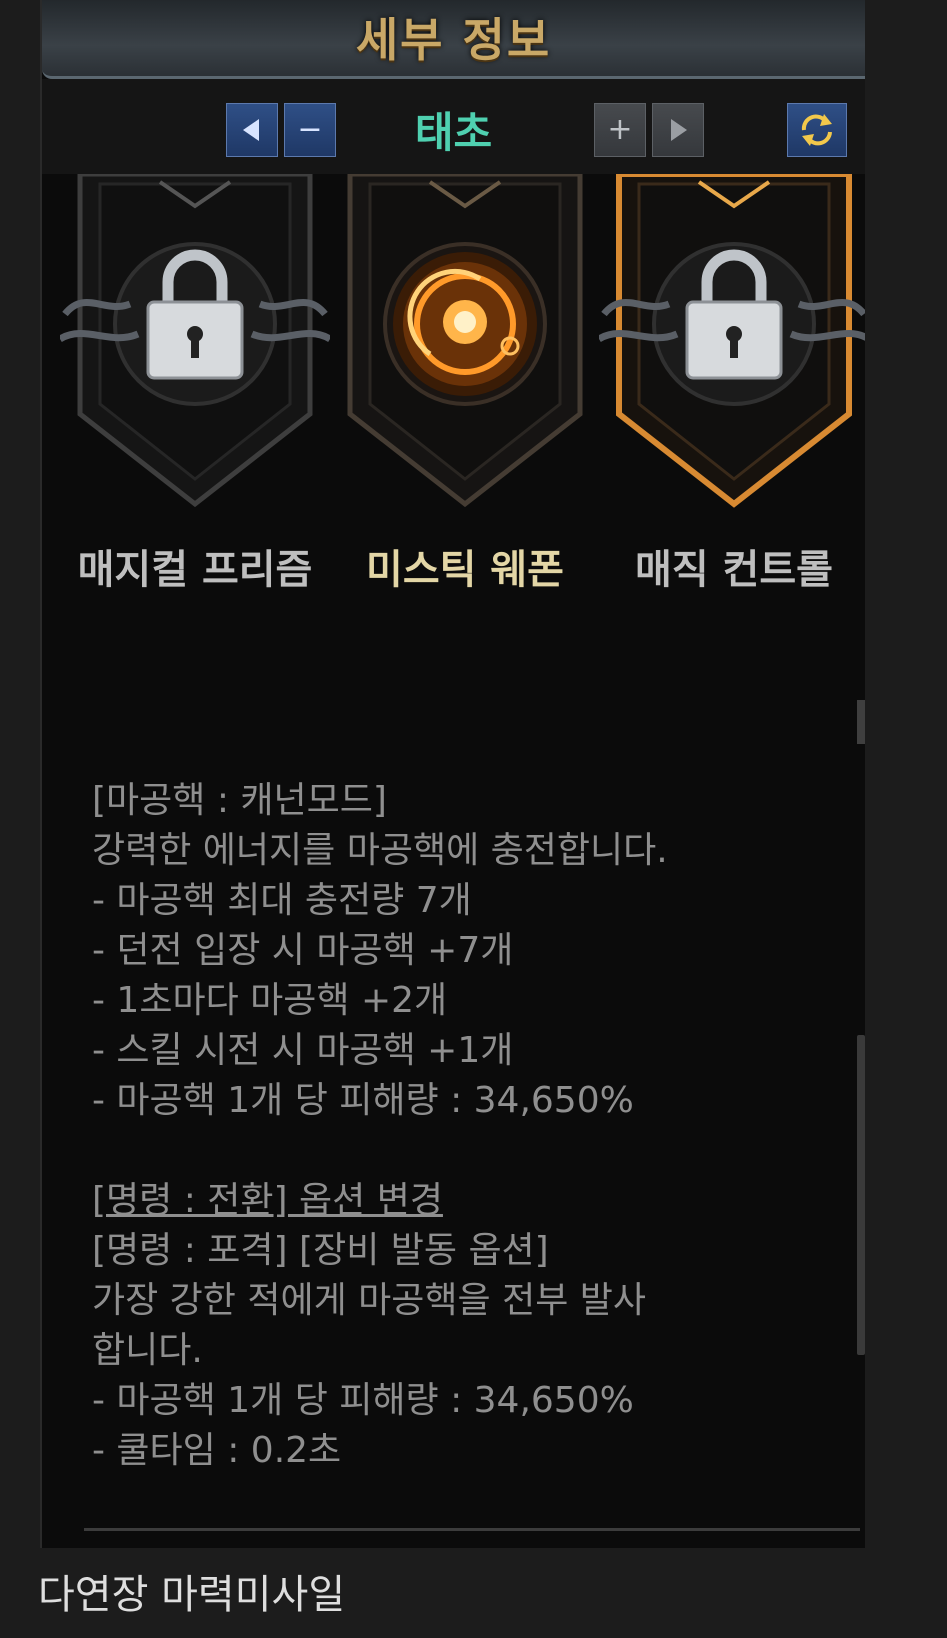  I want to click on caption: 다연장 마력미사일, so click(192, 1595).